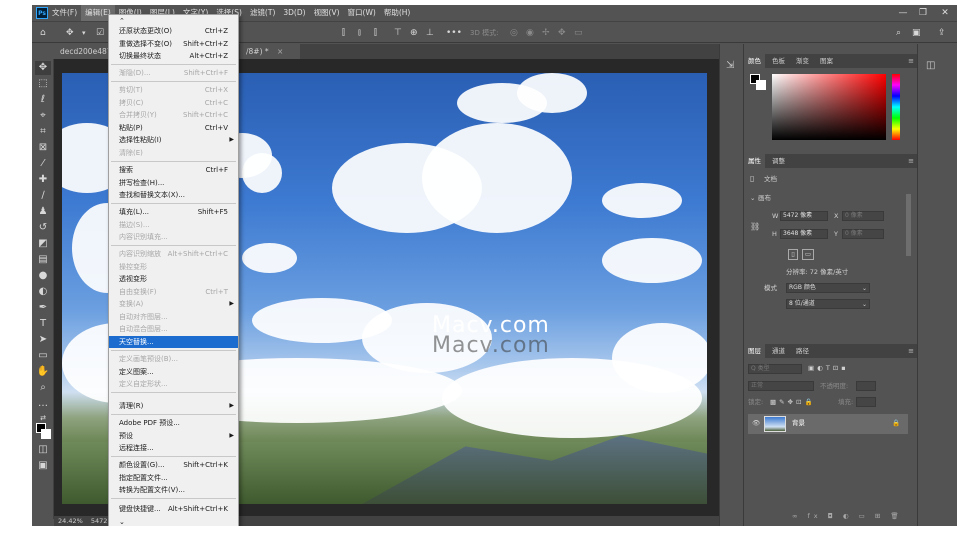 This screenshot has width=968, height=545. I want to click on menu-item-fade: 渐隐(D)... Shift+Ctrl+F, so click(173, 73).